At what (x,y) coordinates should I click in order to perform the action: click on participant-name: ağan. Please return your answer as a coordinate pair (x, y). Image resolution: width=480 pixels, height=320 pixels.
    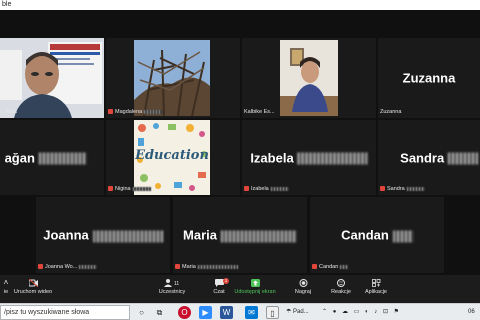
    Looking at the image, I should click on (46, 157).